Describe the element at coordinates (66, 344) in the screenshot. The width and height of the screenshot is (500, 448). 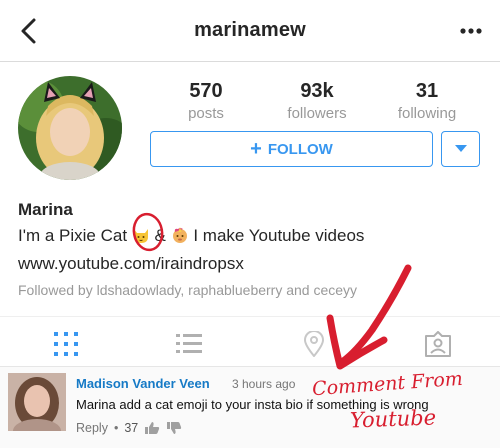
I see `grid-icon` at that location.